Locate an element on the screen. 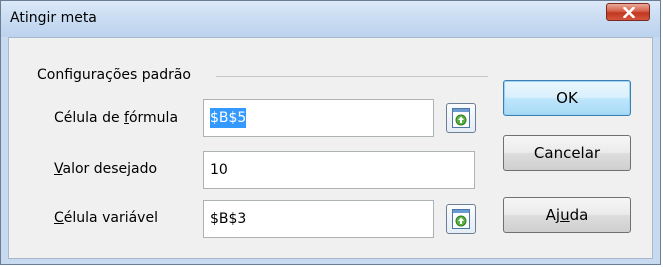 The height and width of the screenshot is (267, 663). title-bar: Atingir meta is located at coordinates (330, 19).